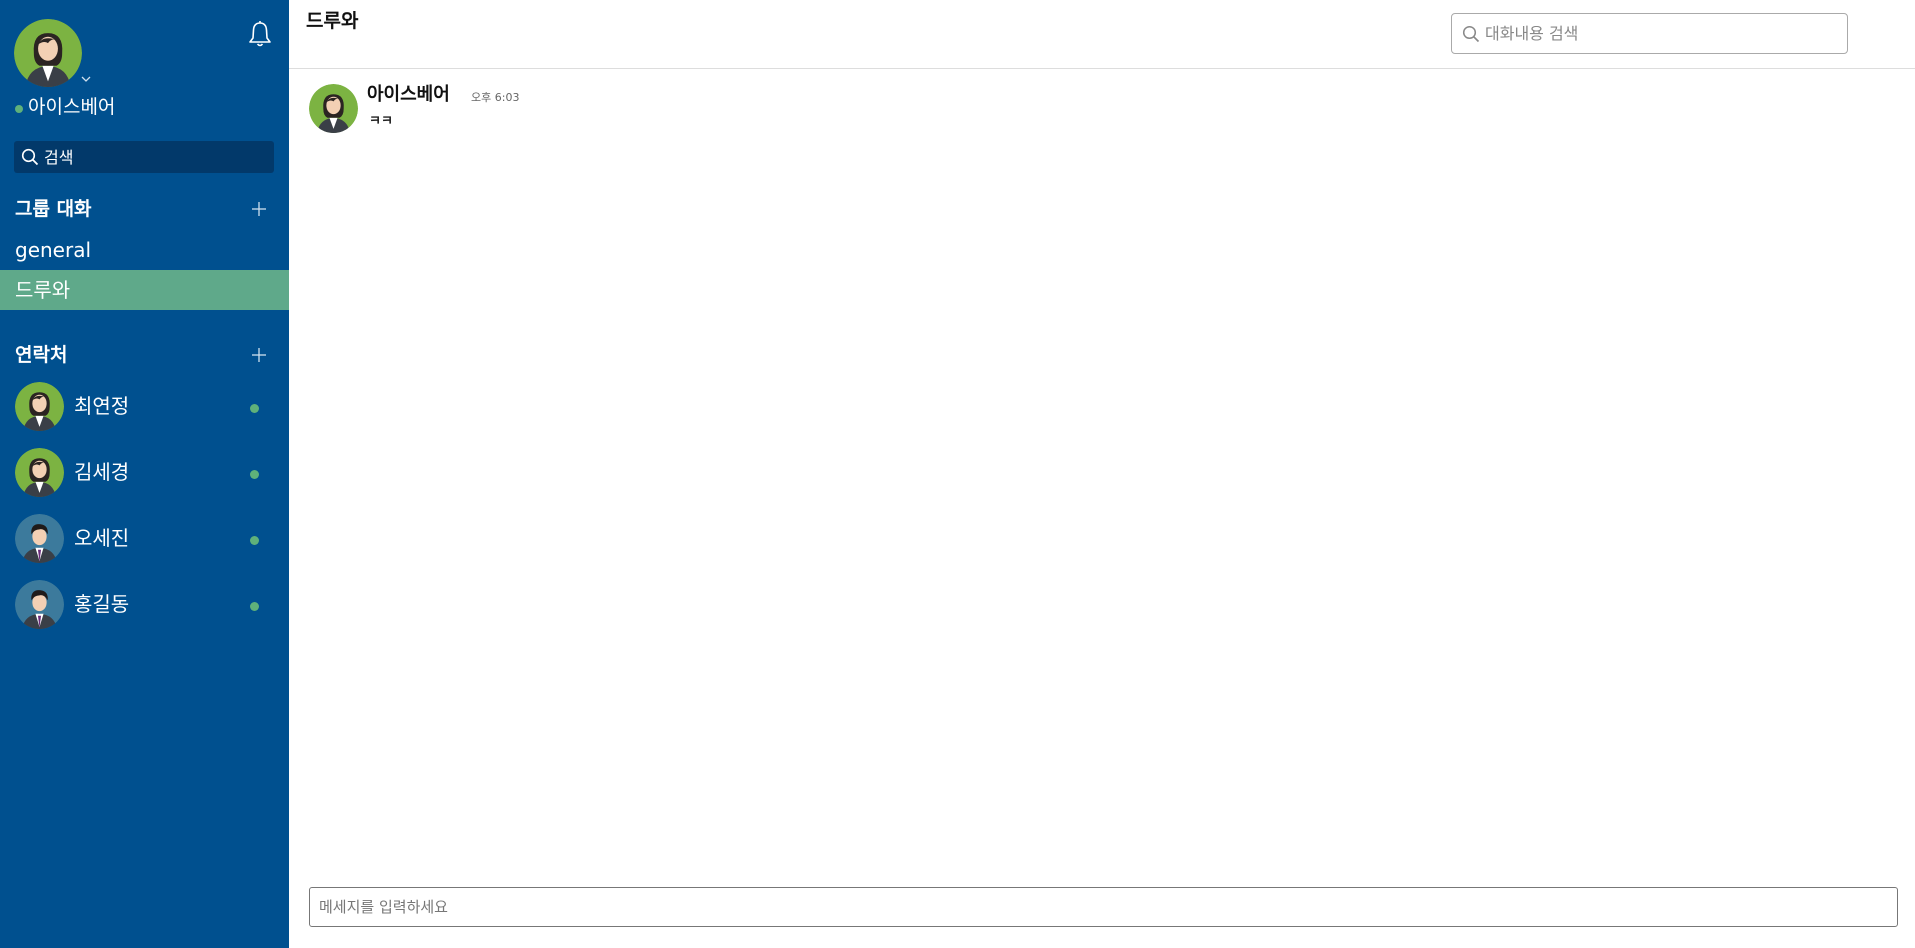 This screenshot has width=1915, height=948. Describe the element at coordinates (102, 406) in the screenshot. I see `contact-name: 최연정` at that location.